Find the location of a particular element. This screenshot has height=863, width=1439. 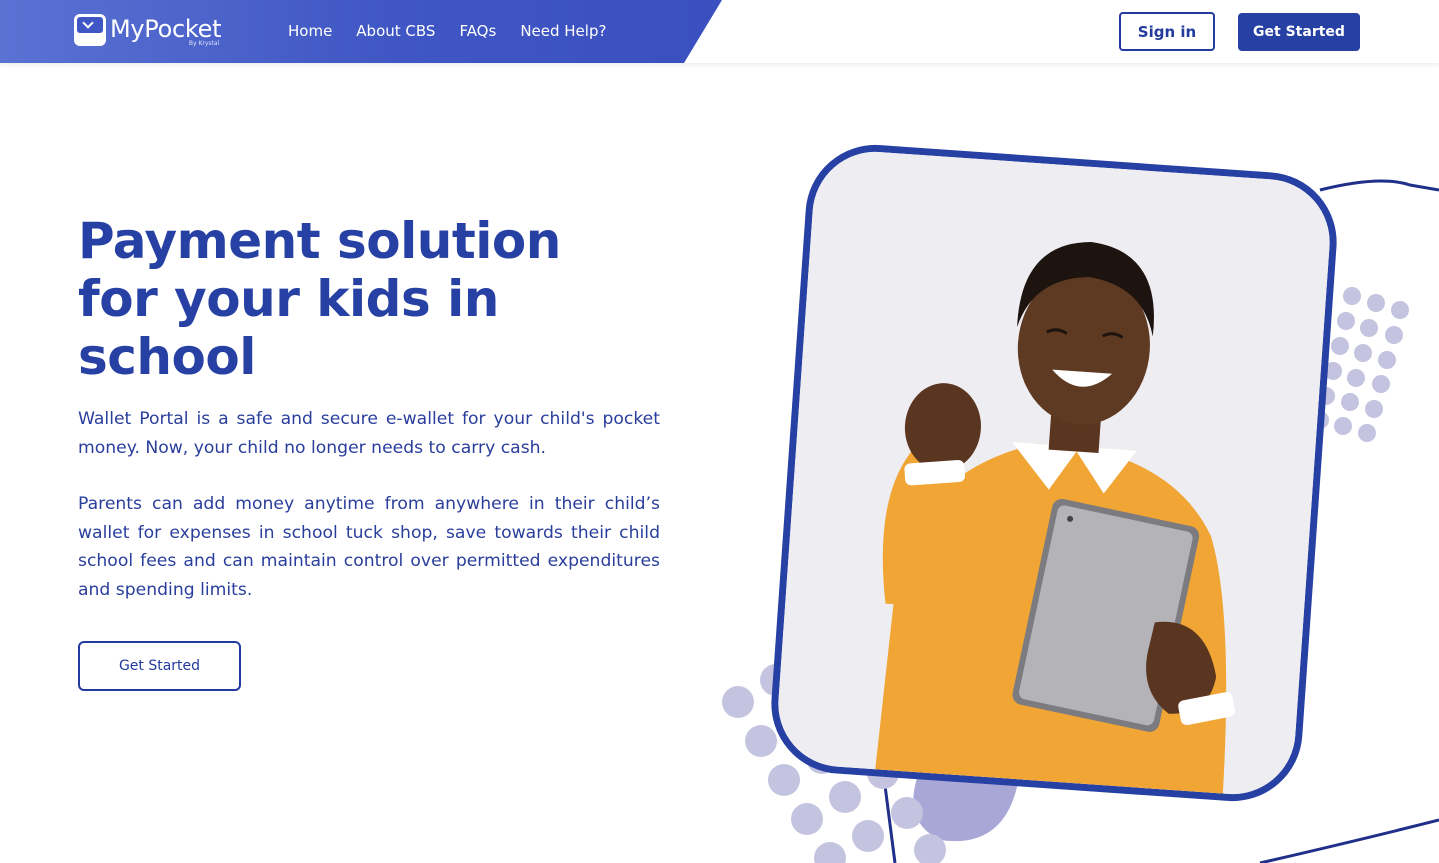

nav-item-about-cbs: About CBS is located at coordinates (395, 31).